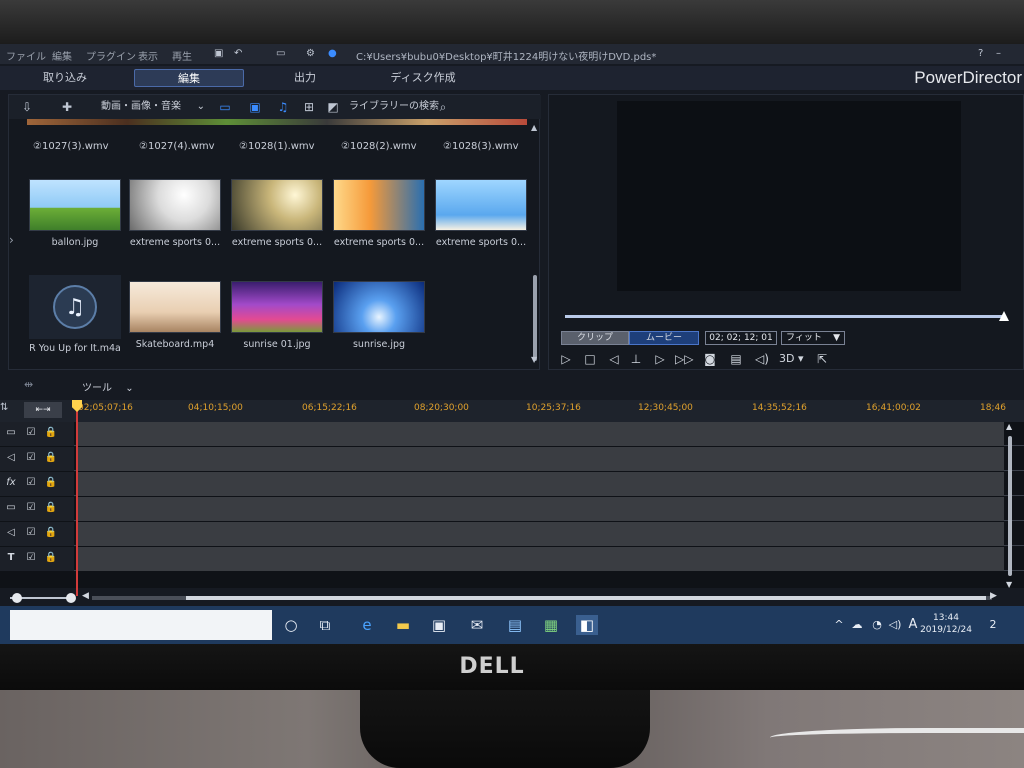 The height and width of the screenshot is (768, 1024). Describe the element at coordinates (177, 146) in the screenshot. I see `media-label: ②1027(4).wmv` at that location.